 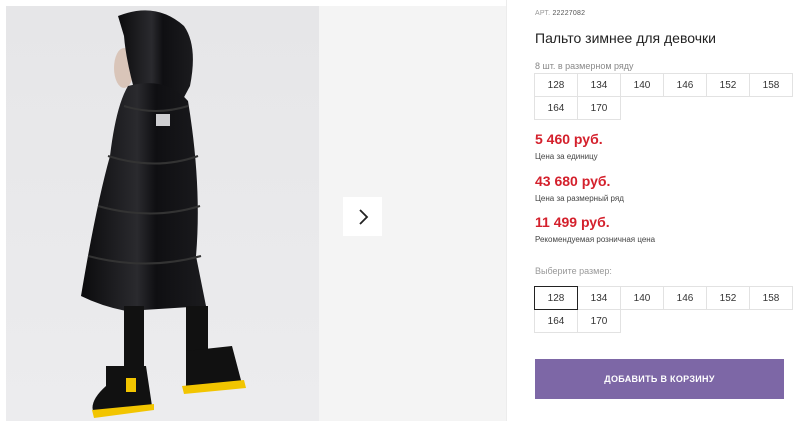 What do you see at coordinates (599, 85) in the screenshot?
I see `pack-size-cell: 134` at bounding box center [599, 85].